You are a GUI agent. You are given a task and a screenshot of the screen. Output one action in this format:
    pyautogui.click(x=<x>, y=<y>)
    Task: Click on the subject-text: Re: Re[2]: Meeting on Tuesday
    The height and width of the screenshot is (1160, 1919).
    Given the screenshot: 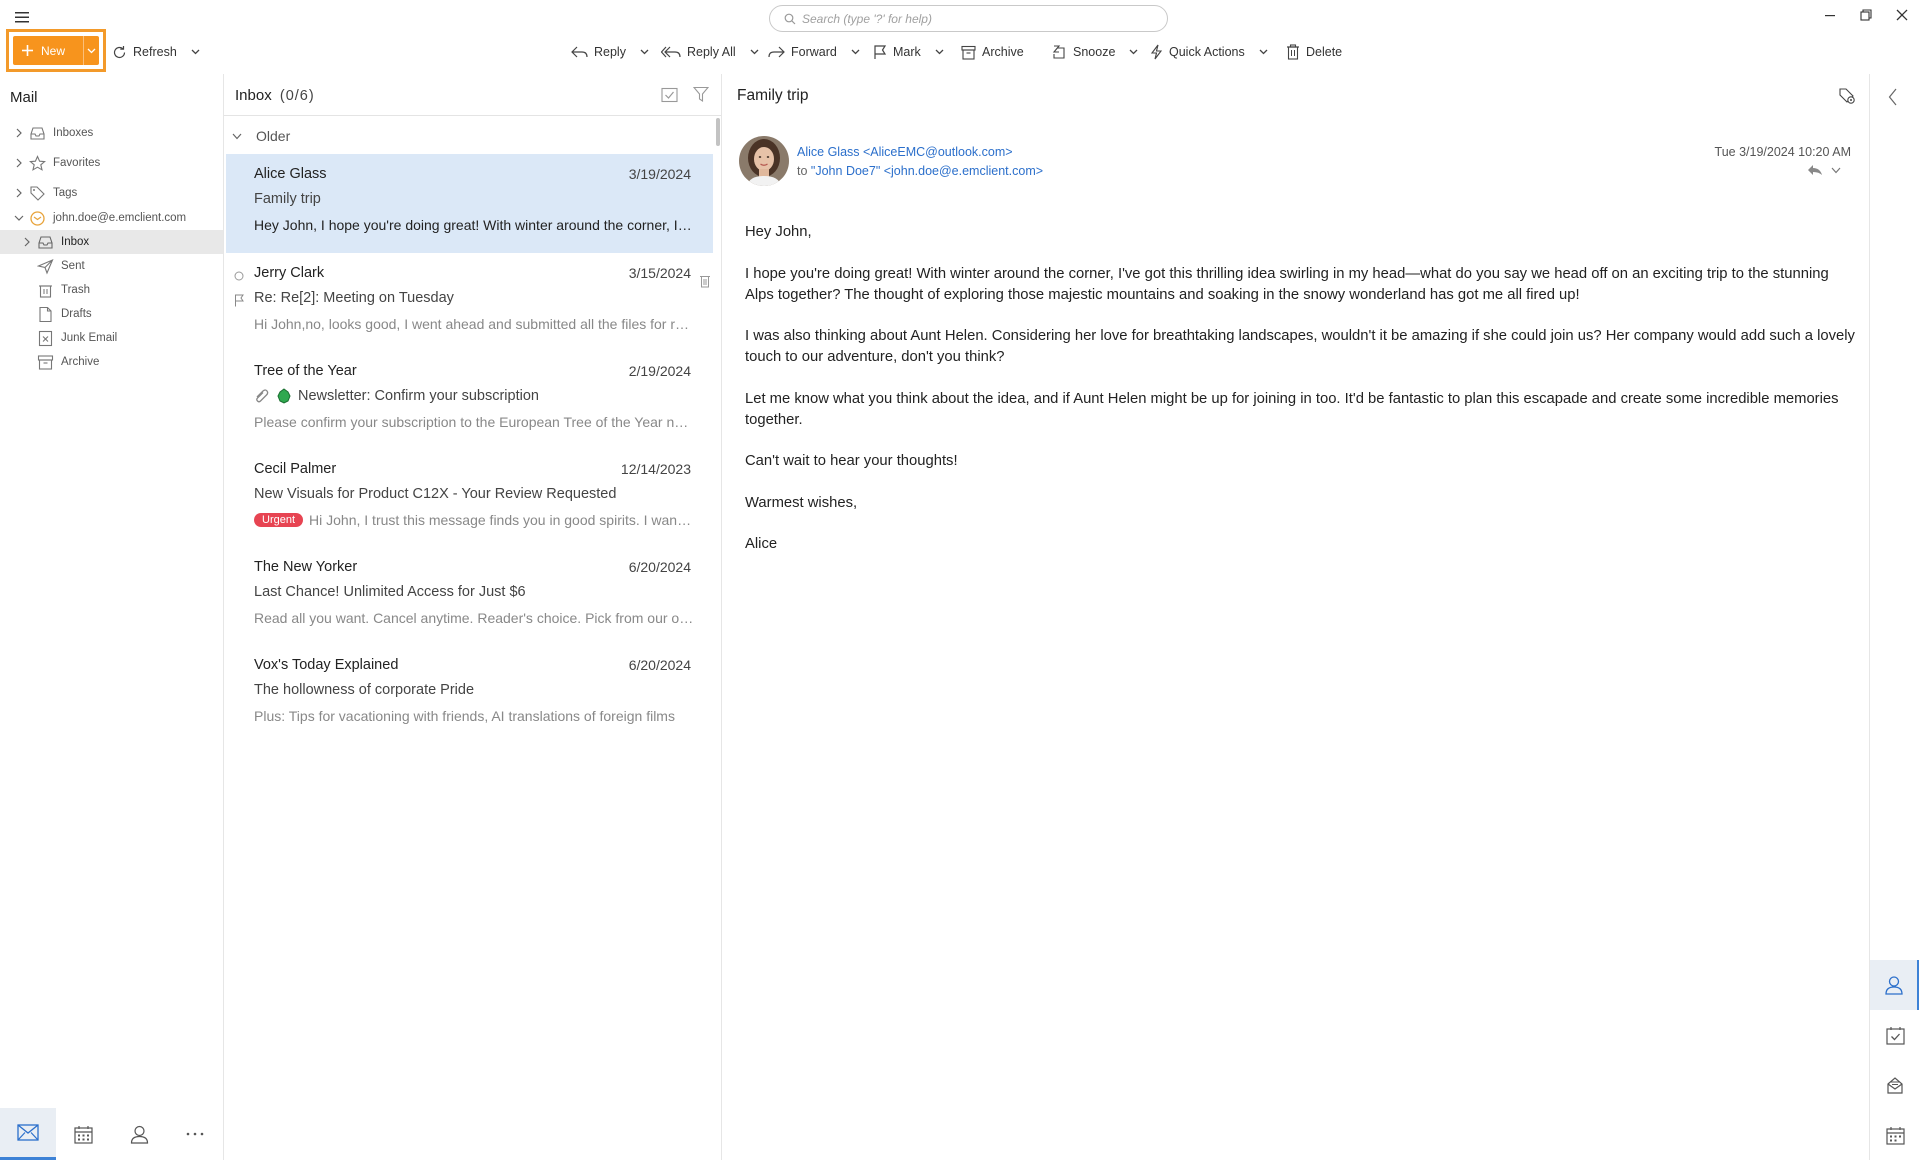 What is the action you would take?
    pyautogui.click(x=354, y=298)
    